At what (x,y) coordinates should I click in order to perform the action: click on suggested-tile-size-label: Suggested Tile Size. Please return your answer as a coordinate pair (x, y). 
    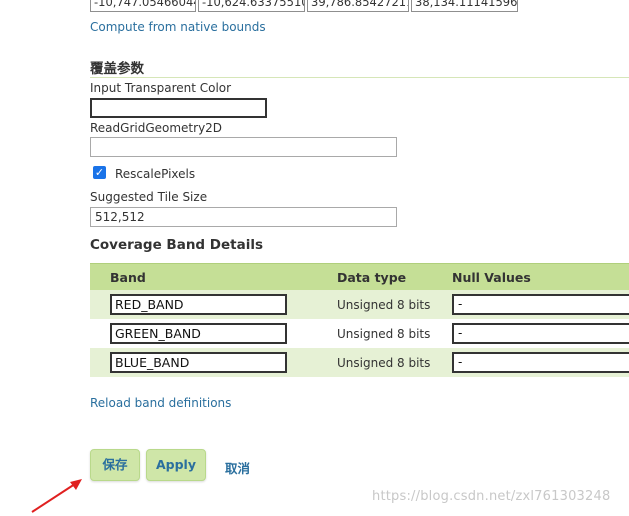
    Looking at the image, I should click on (149, 197).